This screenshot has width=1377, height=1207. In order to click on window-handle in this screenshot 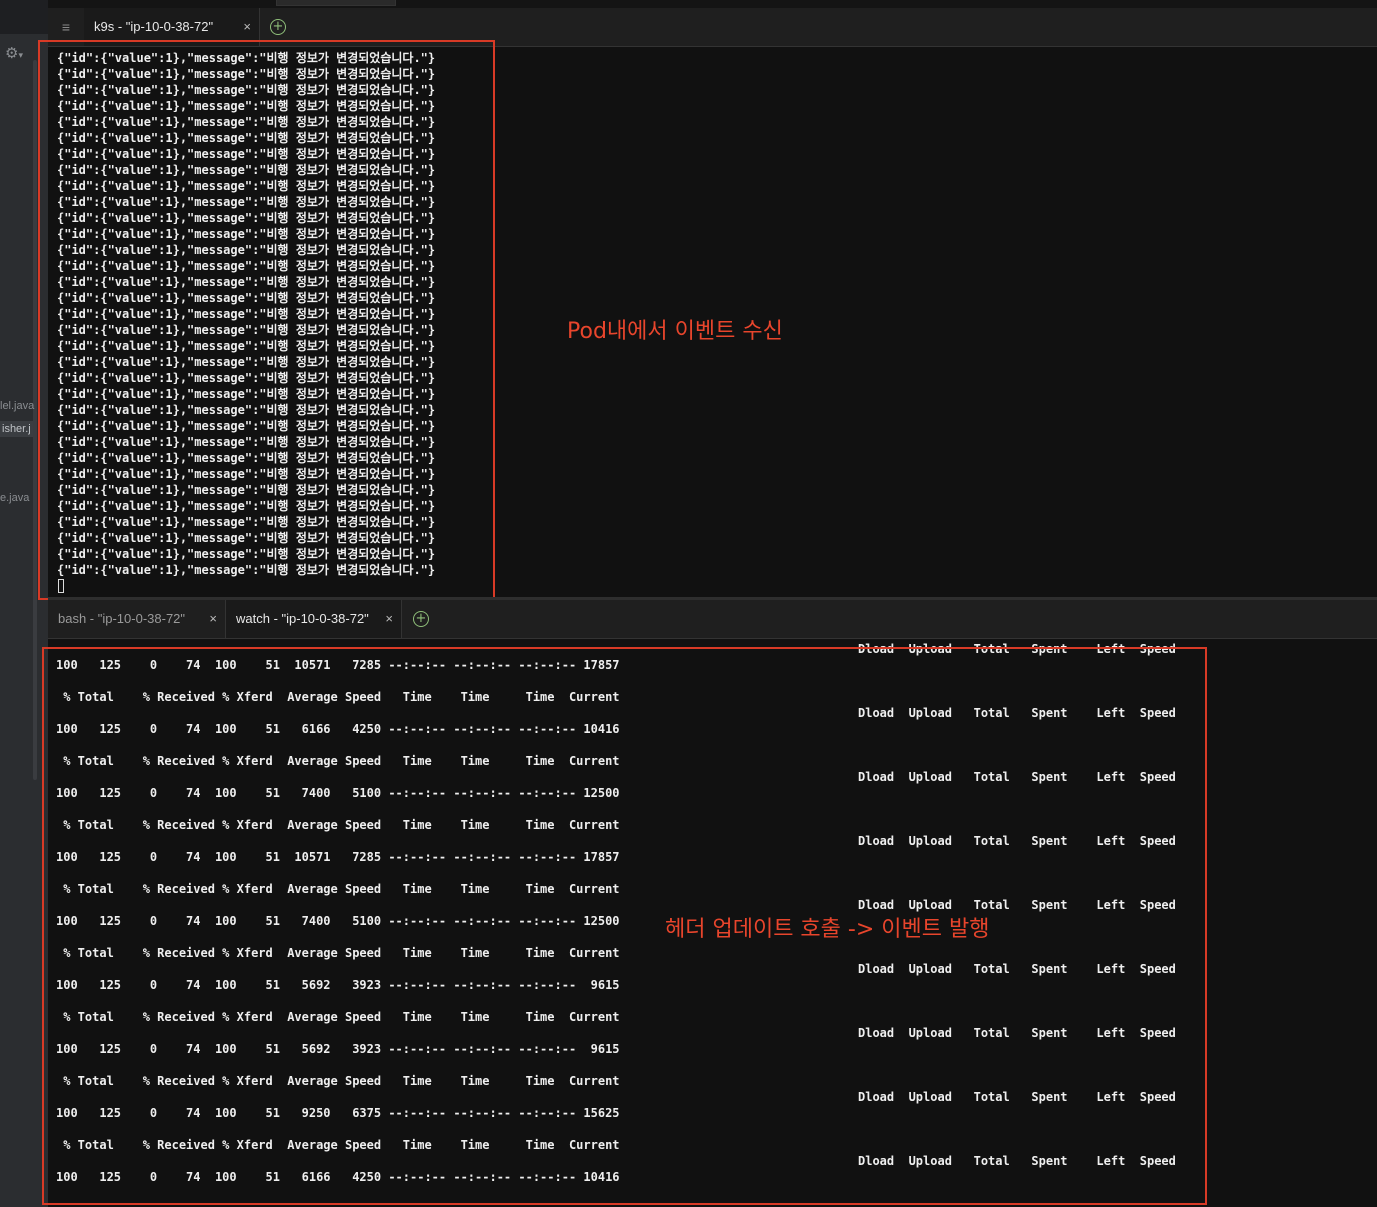, I will do `click(336, 3)`.